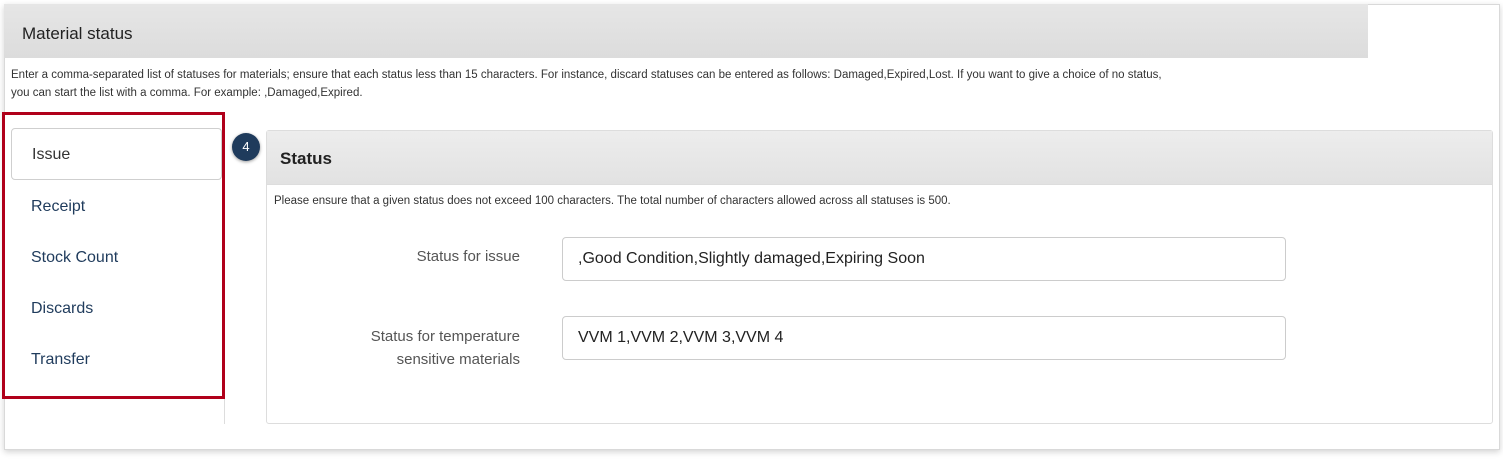 Image resolution: width=1503 pixels, height=460 pixels. I want to click on sidebar-item-label: Stock Count, so click(75, 257).